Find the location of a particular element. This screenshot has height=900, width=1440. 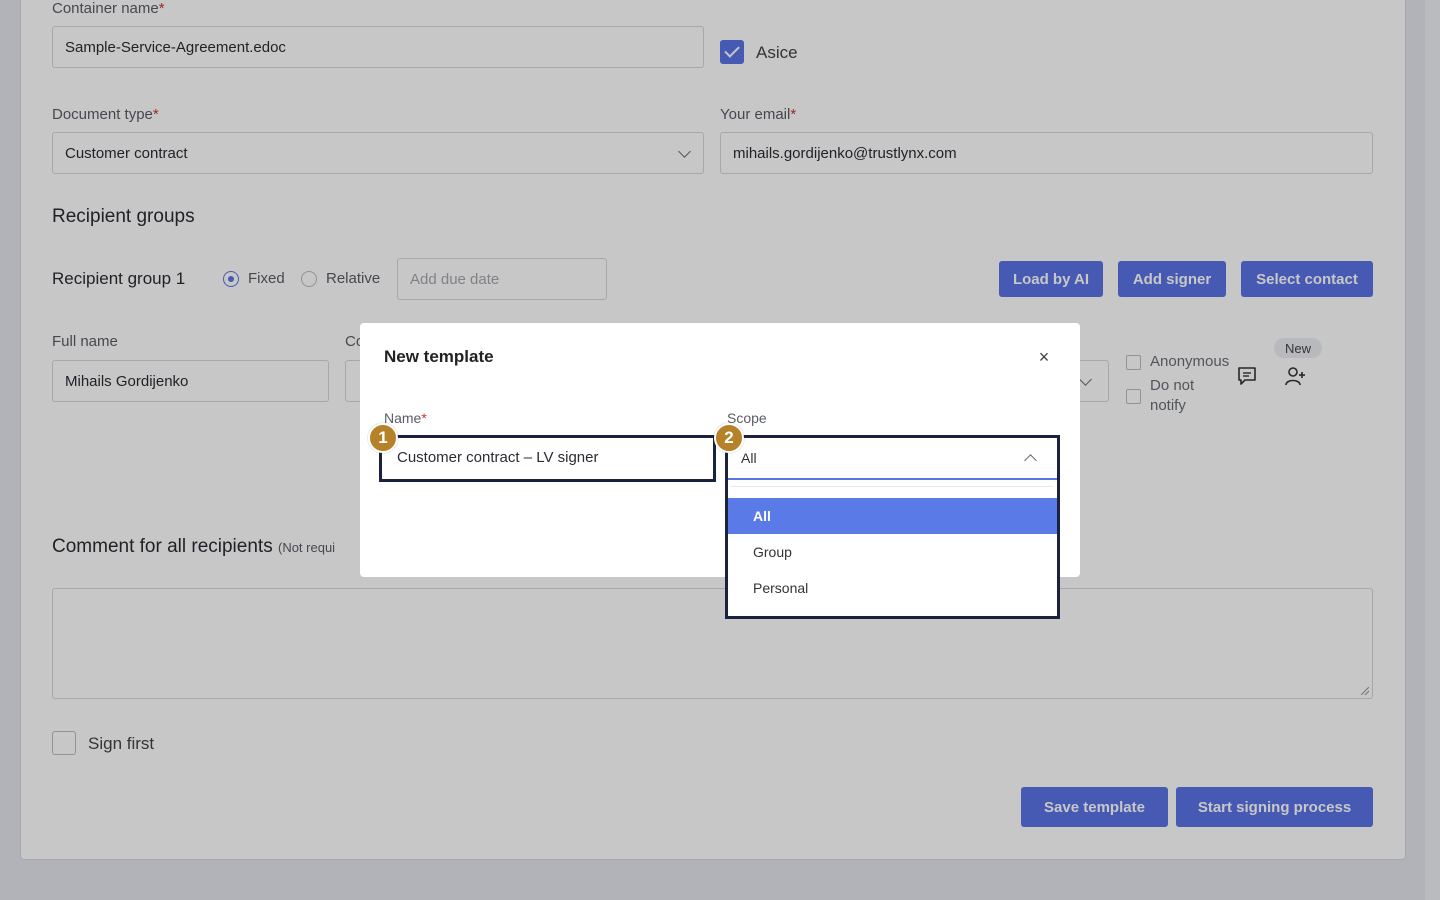

template-name-value: Customer contract – LV signer is located at coordinates (498, 457).